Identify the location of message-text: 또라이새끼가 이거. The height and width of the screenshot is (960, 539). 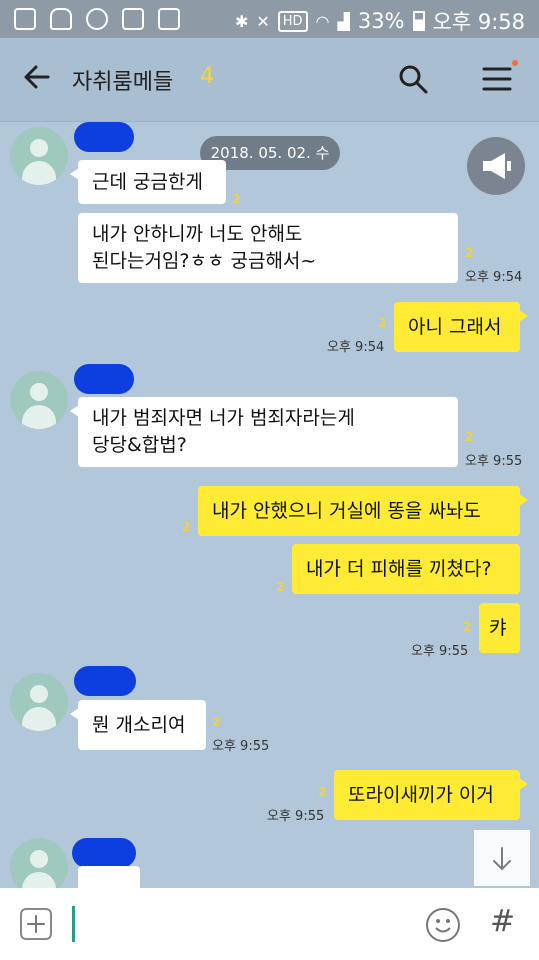
(421, 794).